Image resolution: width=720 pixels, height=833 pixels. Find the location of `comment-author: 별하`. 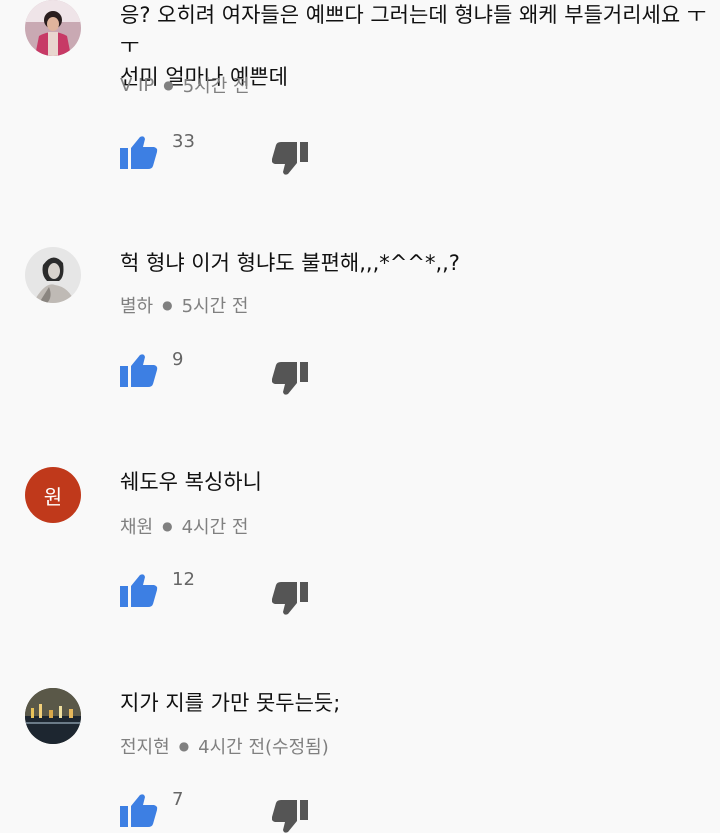

comment-author: 별하 is located at coordinates (136, 305).